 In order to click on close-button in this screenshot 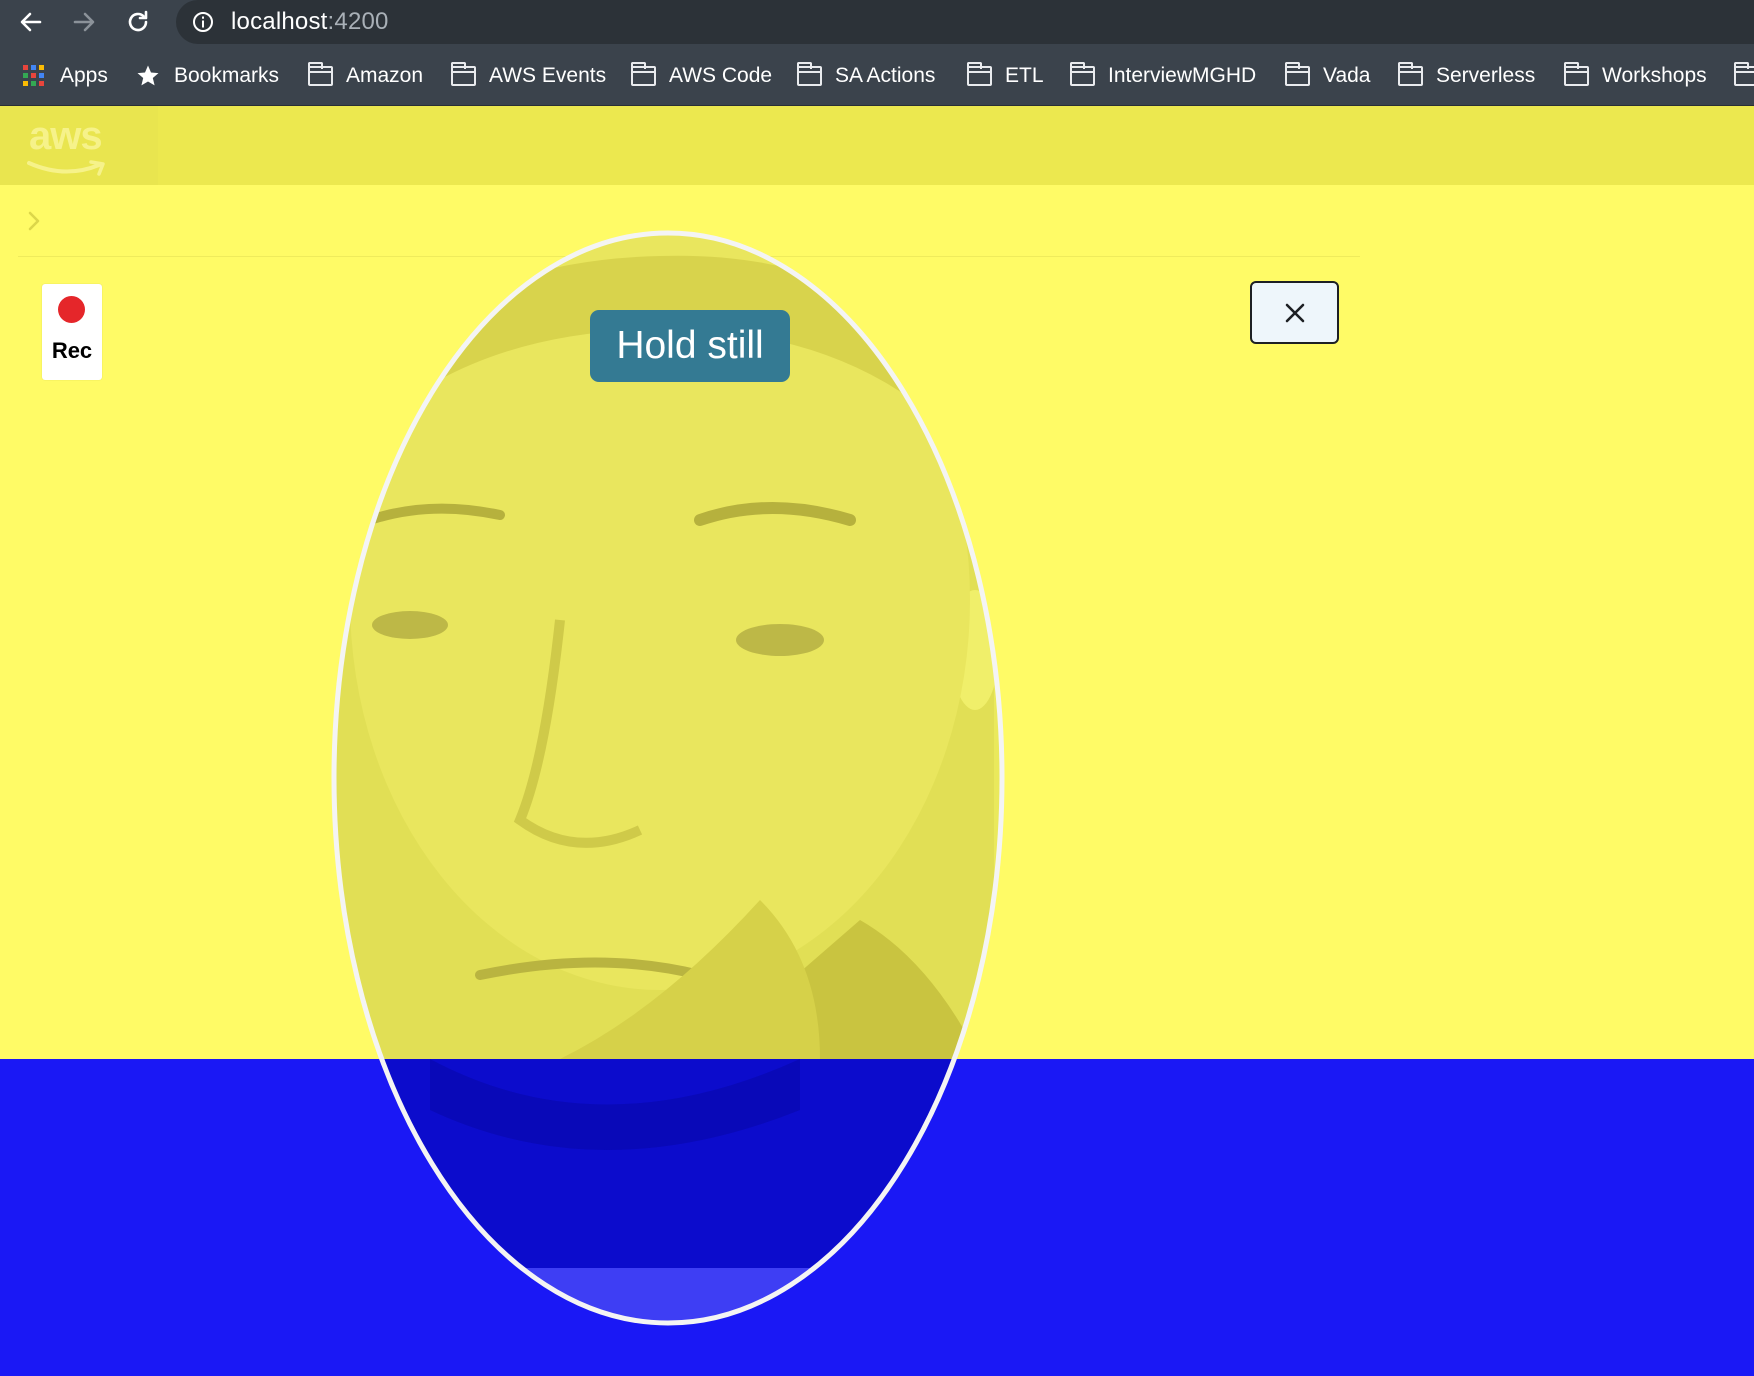, I will do `click(1294, 312)`.